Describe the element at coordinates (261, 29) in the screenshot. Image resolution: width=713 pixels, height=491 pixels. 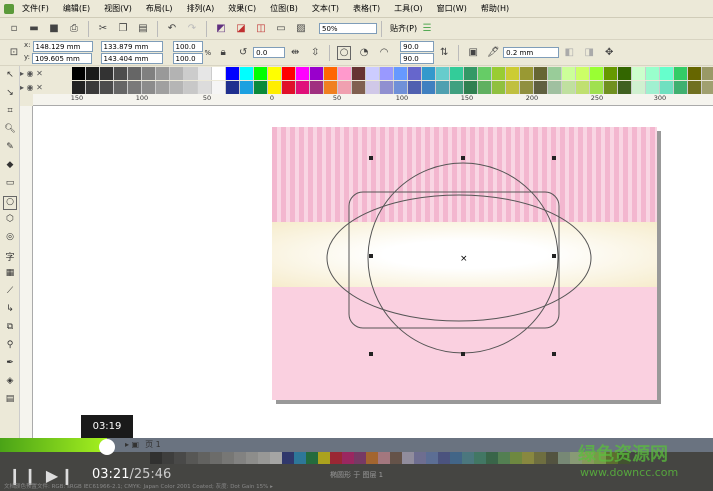
I see `publish-icon: ◫` at that location.